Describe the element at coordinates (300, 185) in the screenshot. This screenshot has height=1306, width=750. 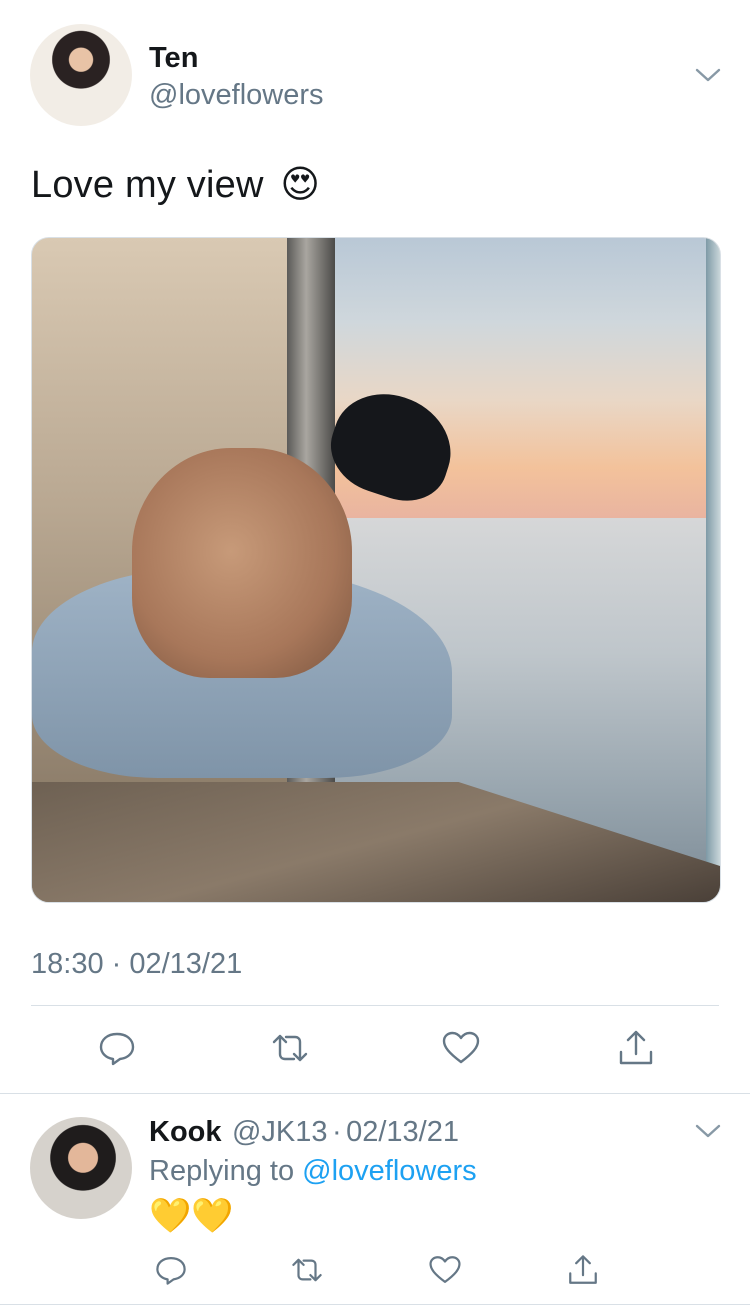
I see `heart-eyes-emoji: 😍` at that location.